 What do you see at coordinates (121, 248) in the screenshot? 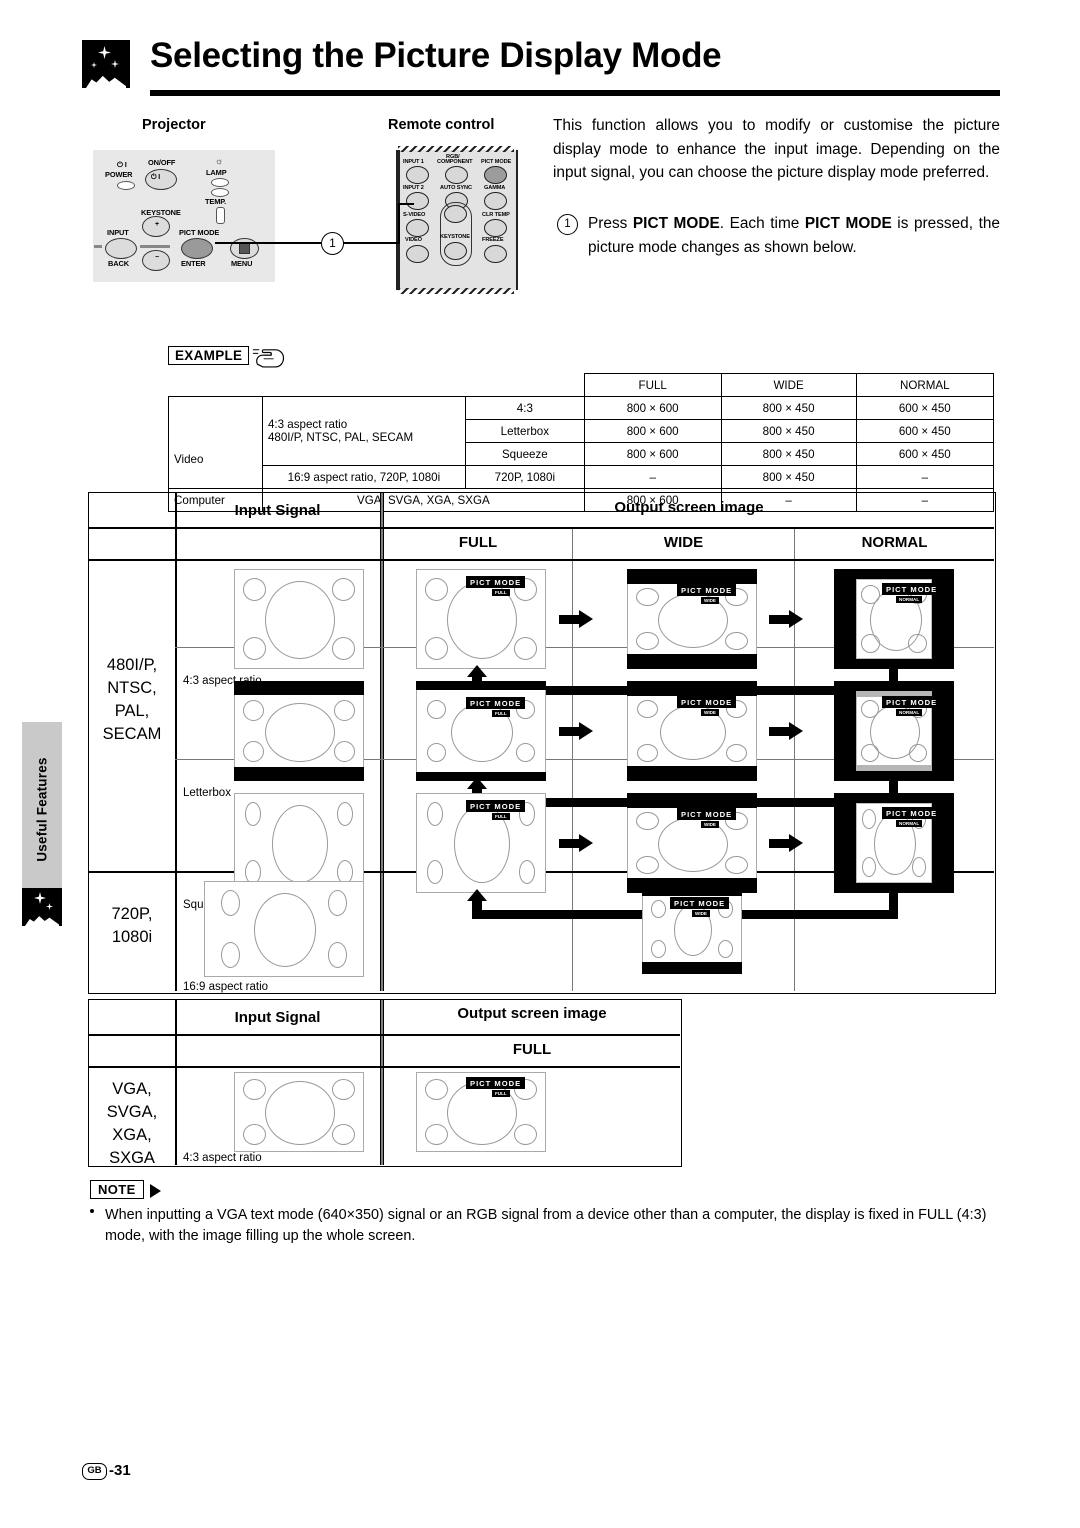
I see `input-back-button` at bounding box center [121, 248].